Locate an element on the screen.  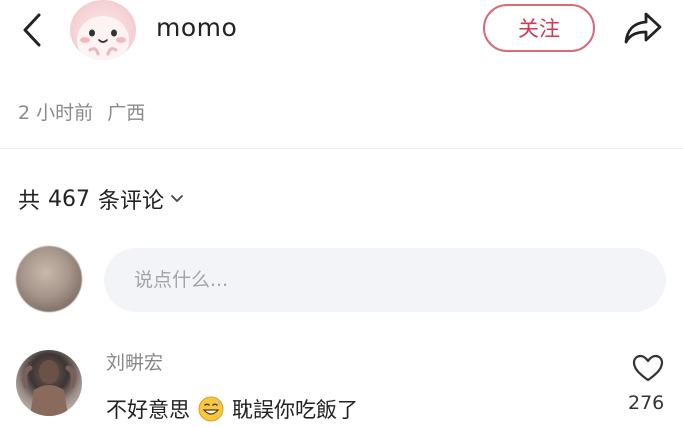
current-user-avatar is located at coordinates (49, 279).